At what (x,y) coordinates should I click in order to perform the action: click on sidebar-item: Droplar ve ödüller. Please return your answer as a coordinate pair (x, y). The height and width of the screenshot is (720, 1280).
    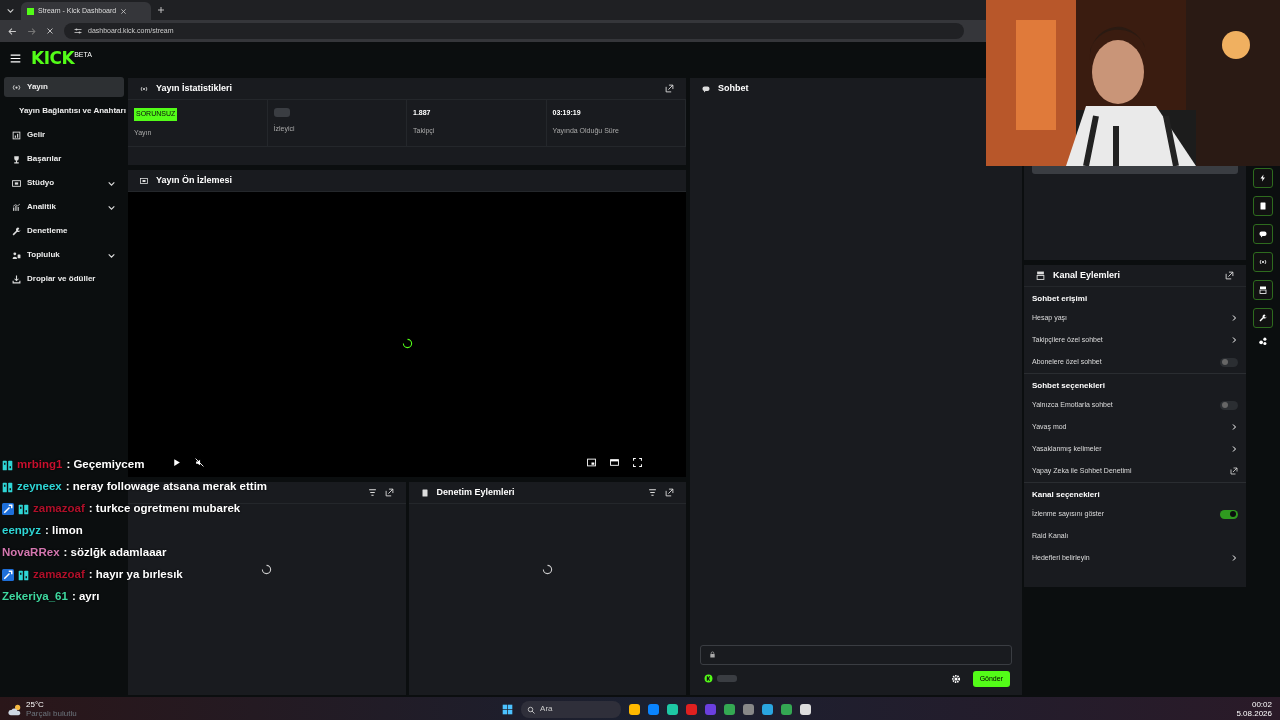
    Looking at the image, I should click on (64, 279).